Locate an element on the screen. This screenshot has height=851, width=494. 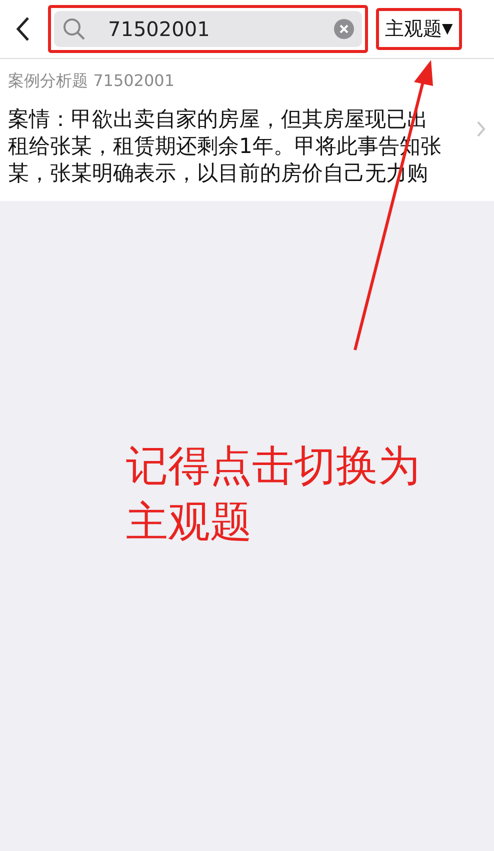
chevron-right-icon is located at coordinates (481, 129).